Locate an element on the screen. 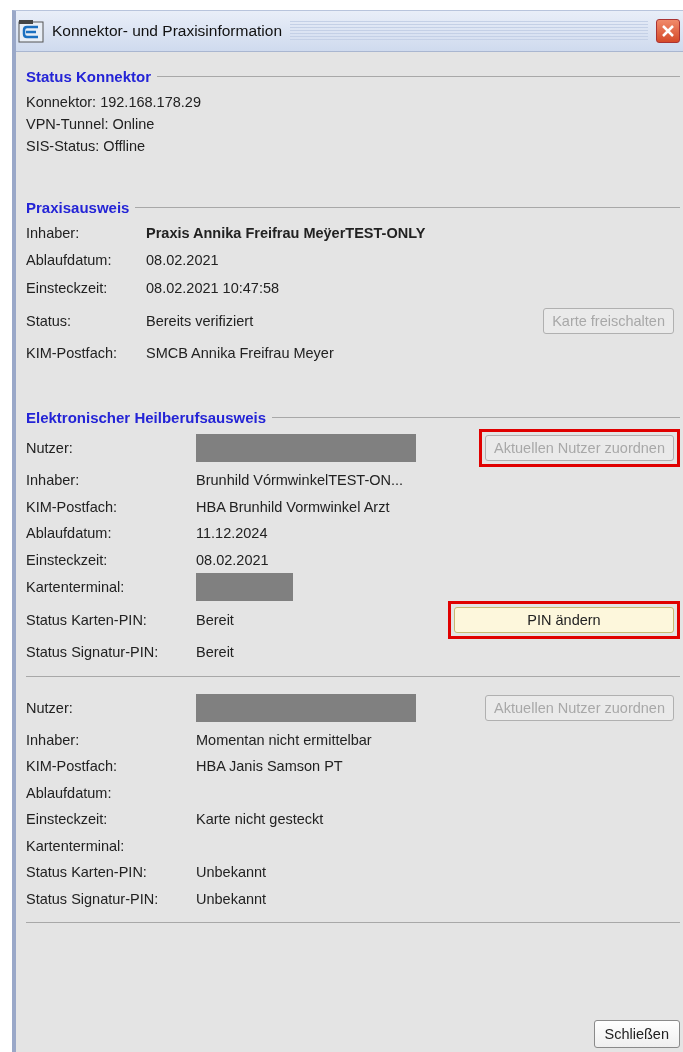 This screenshot has width=683, height=1052. field-value: Bereits verifiziert is located at coordinates (200, 320).